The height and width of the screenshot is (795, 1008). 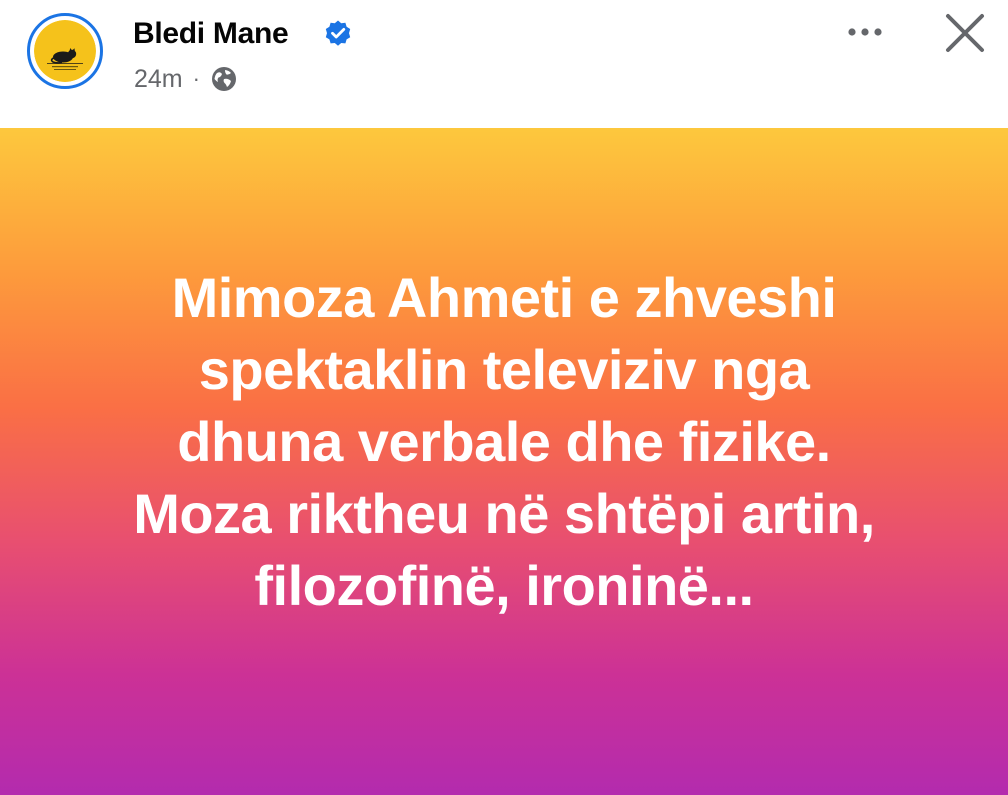 I want to click on globe-icon, so click(x=224, y=79).